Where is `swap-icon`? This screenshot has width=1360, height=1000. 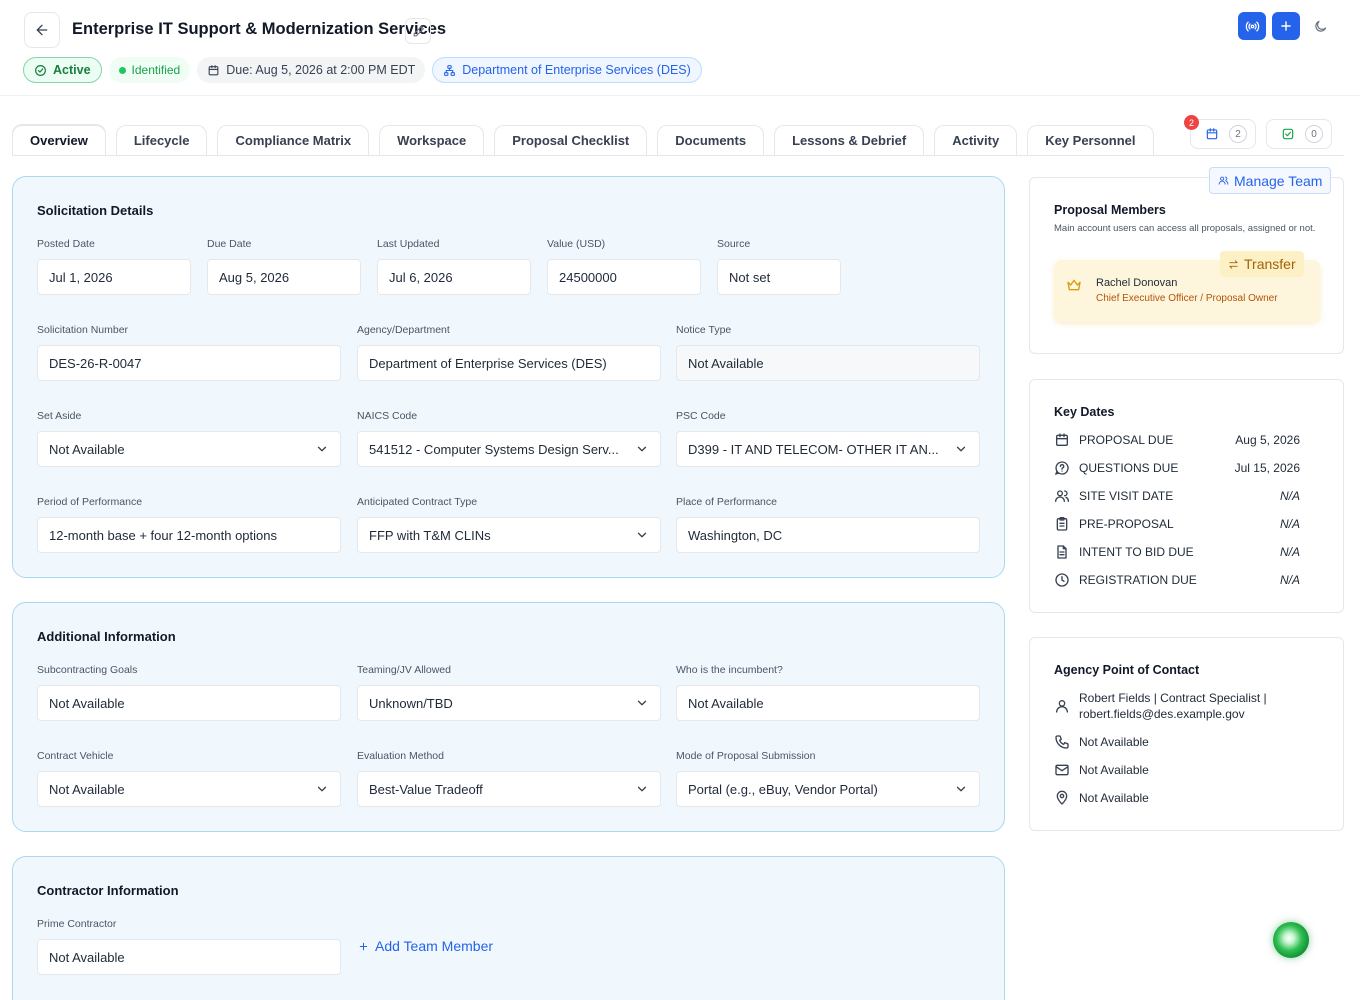
swap-icon is located at coordinates (1233, 264).